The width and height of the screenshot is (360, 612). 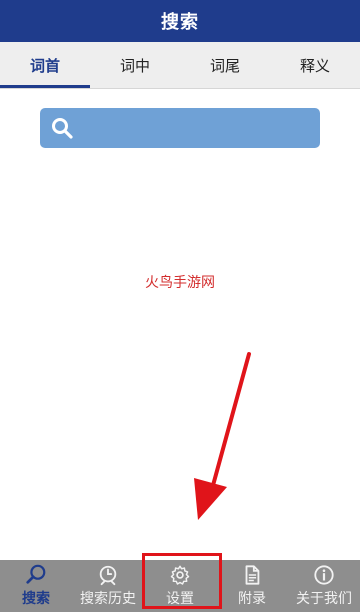 I want to click on nav-about: 关于我们, so click(x=324, y=586).